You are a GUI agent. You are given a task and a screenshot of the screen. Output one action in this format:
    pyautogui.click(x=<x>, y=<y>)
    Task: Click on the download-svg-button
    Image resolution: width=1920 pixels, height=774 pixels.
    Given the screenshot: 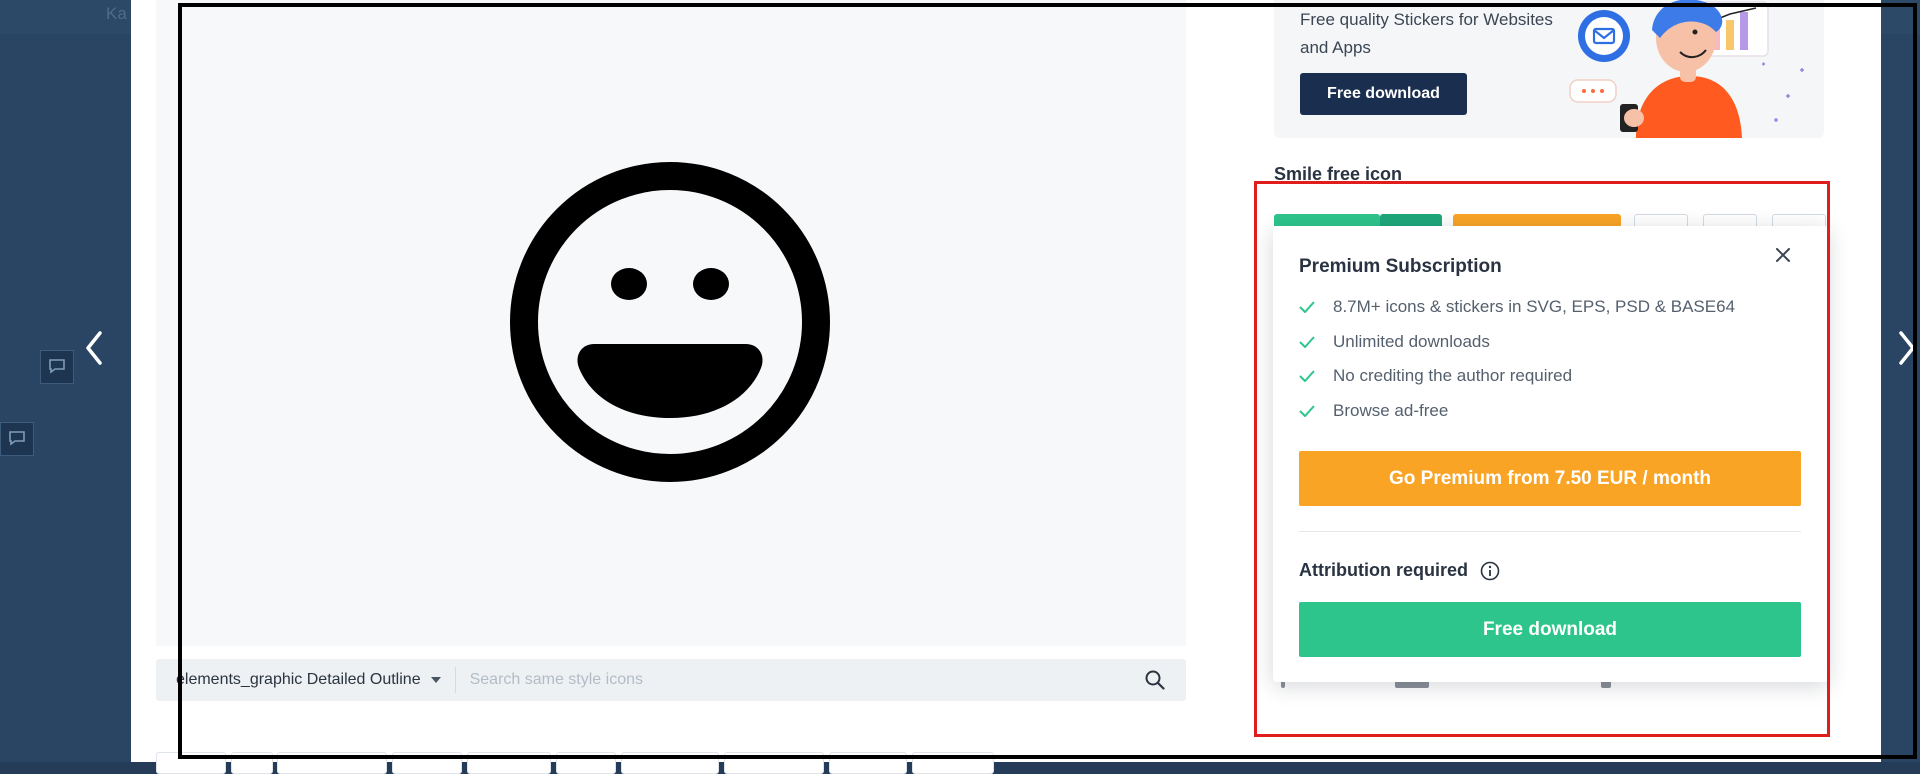 What is the action you would take?
    pyautogui.click(x=1327, y=220)
    